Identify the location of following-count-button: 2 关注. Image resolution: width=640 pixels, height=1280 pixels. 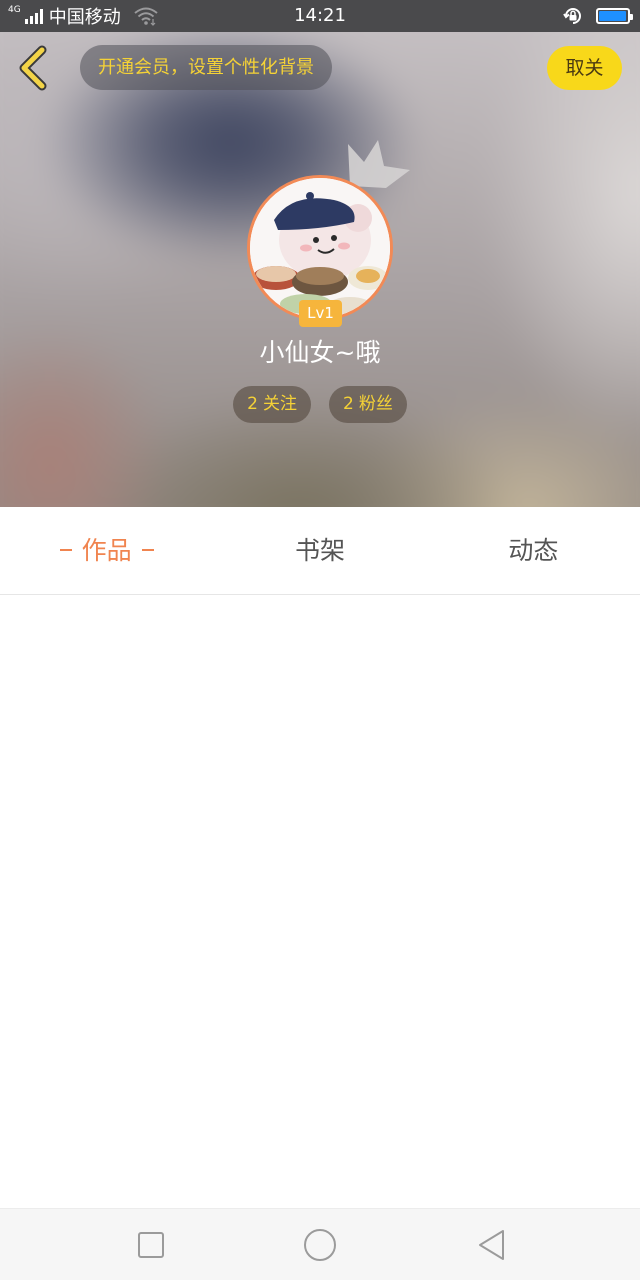
(272, 404).